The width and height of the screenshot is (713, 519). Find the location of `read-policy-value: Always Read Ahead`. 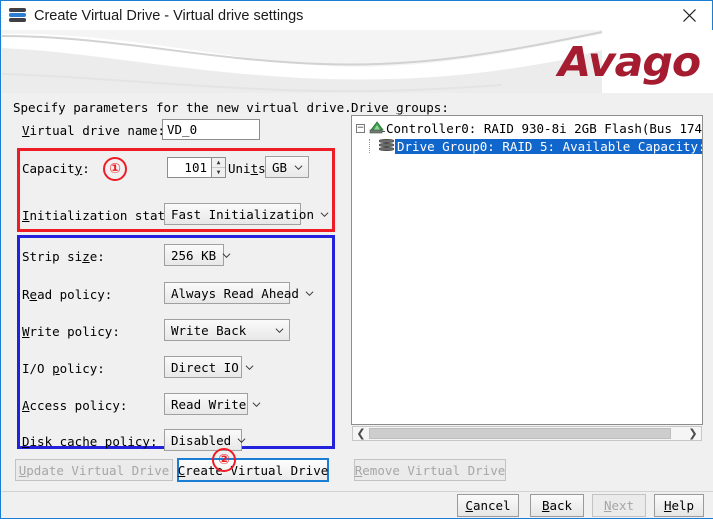

read-policy-value: Always Read Ahead is located at coordinates (235, 293).